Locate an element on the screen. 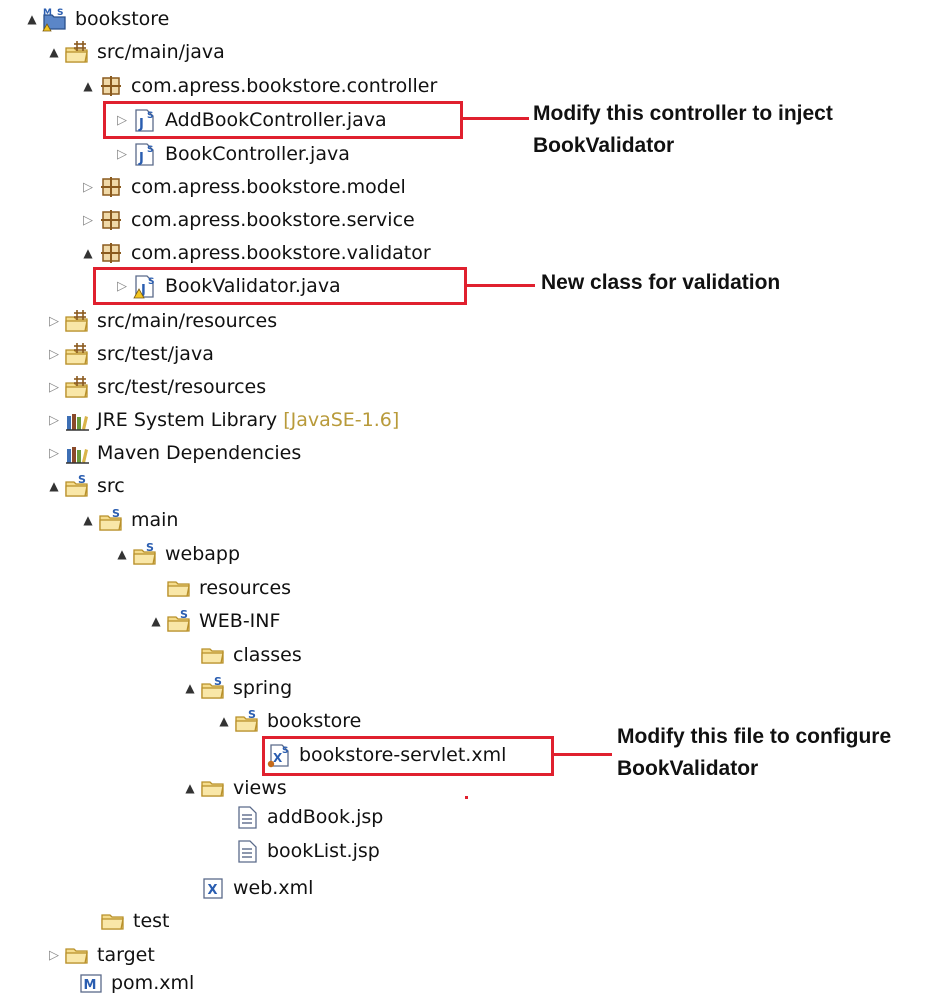 The height and width of the screenshot is (997, 943). tree-item-package-model: ▷ com.apress.bookstore.model is located at coordinates (242, 187).